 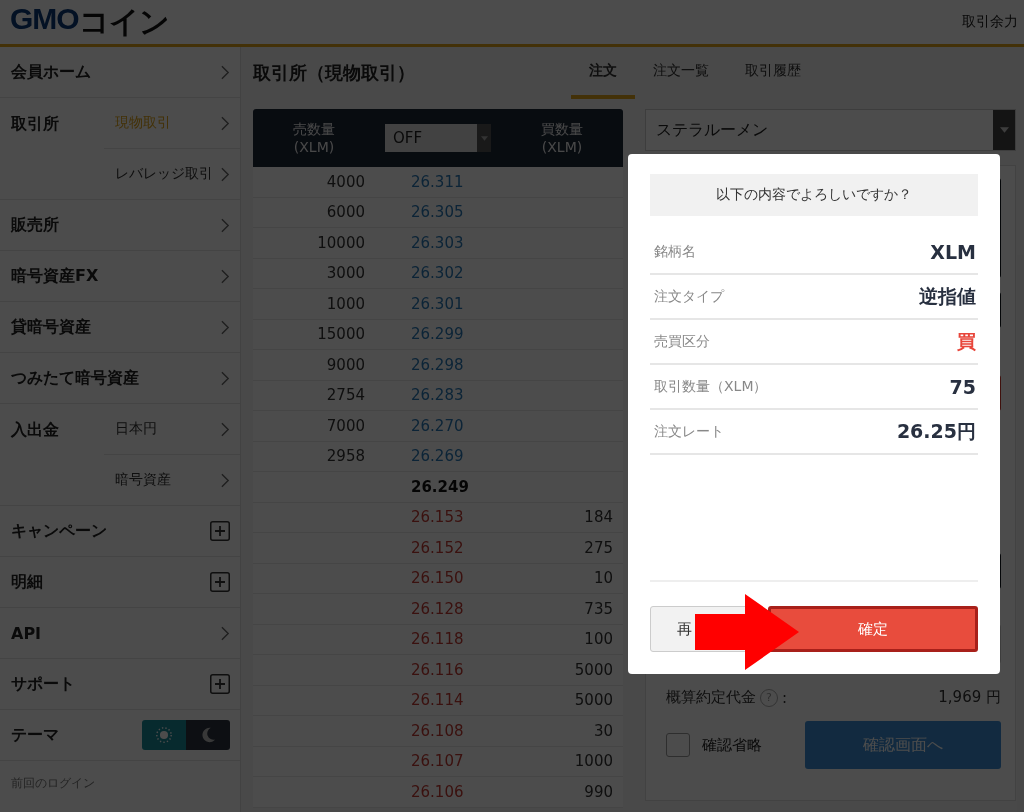 What do you see at coordinates (675, 252) in the screenshot?
I see `field-label: 銘柄名` at bounding box center [675, 252].